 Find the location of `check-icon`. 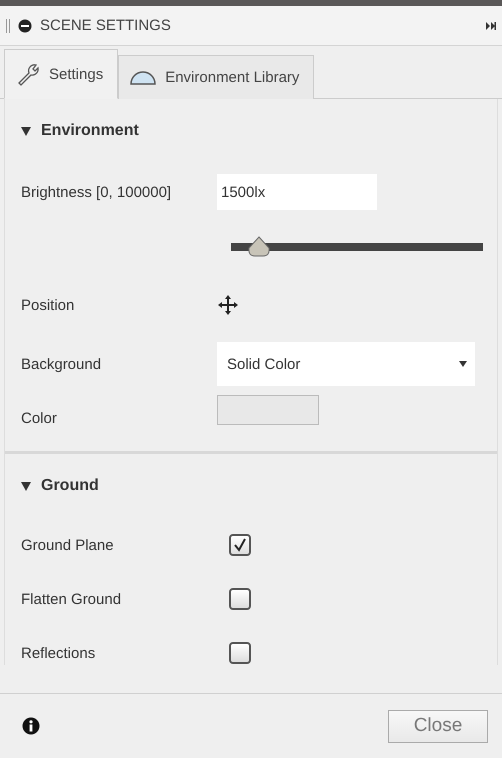

check-icon is located at coordinates (240, 545).